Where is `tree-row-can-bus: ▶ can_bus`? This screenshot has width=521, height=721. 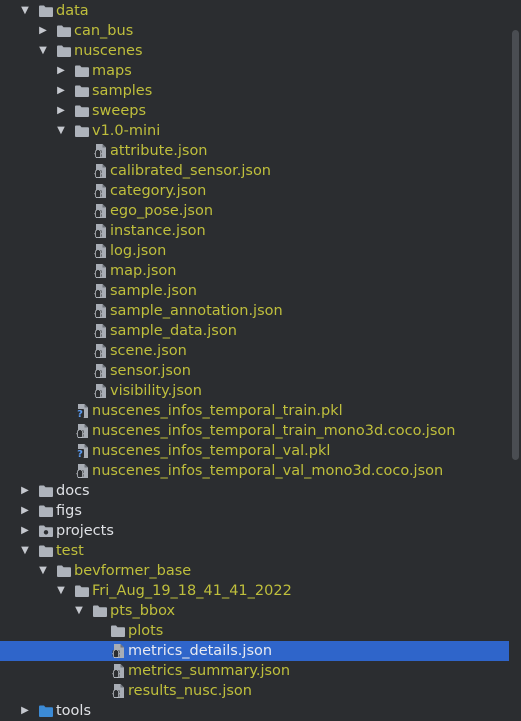 tree-row-can-bus: ▶ can_bus is located at coordinates (254, 31).